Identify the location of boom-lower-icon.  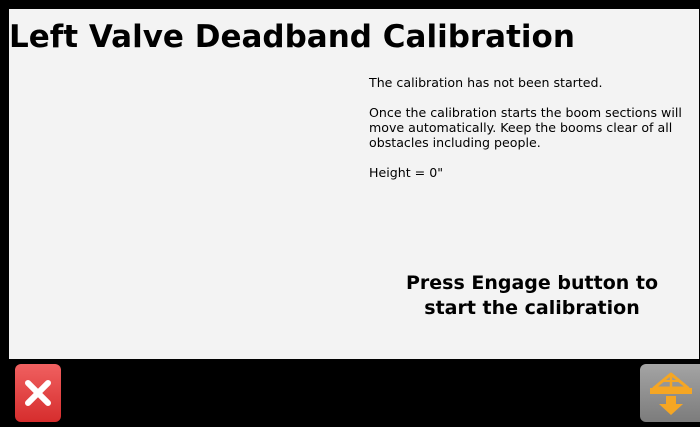
(671, 393).